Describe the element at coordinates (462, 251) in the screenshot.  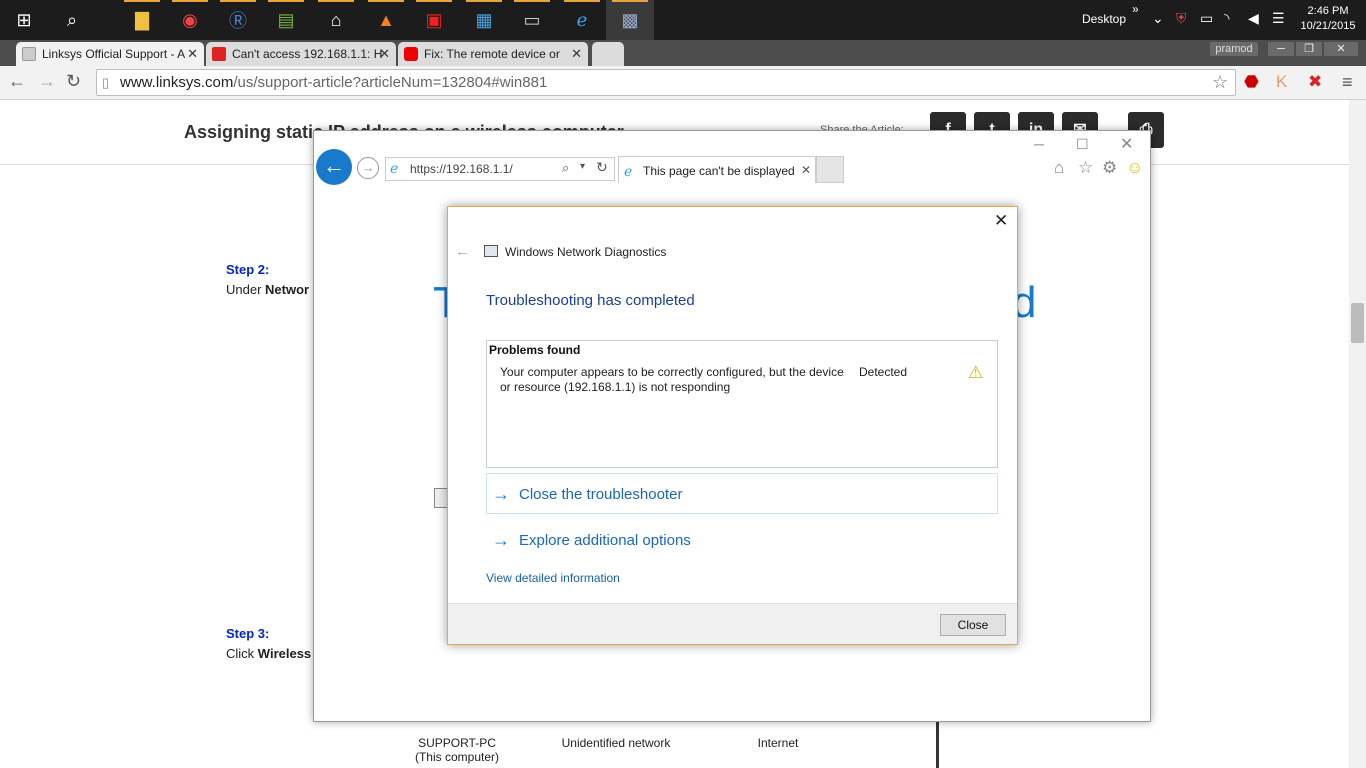
I see `dialog-back-icon: ←` at that location.